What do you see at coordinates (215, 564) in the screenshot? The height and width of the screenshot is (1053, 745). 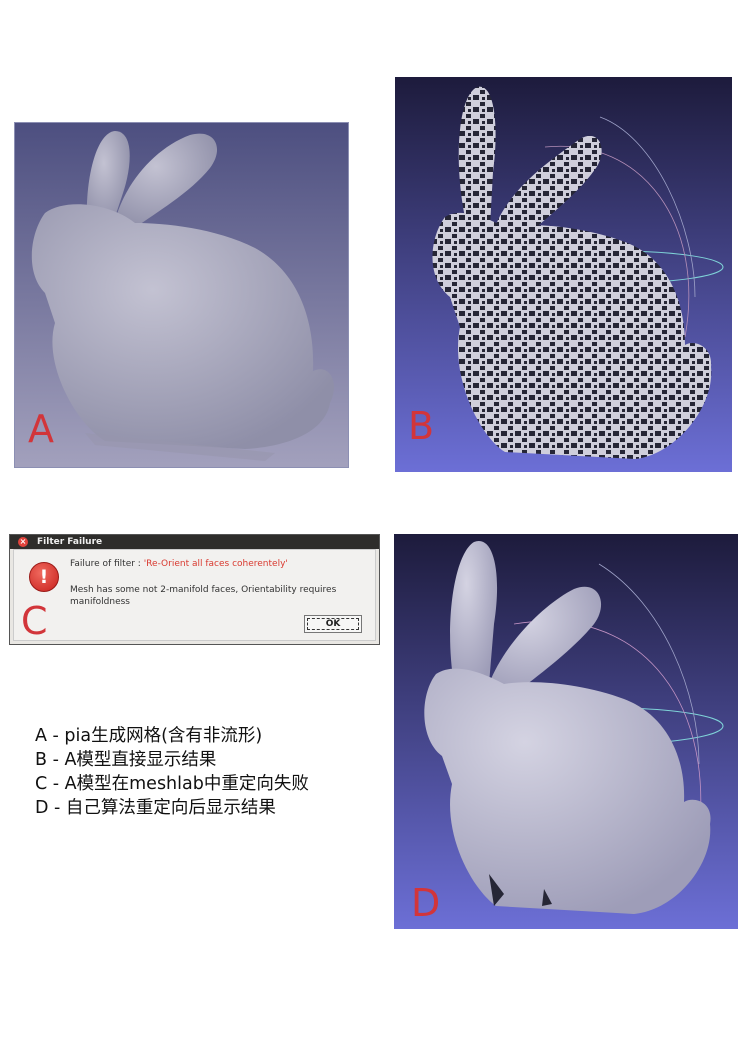 I see `filter-name: 'Re-Orient all faces coherentely'` at bounding box center [215, 564].